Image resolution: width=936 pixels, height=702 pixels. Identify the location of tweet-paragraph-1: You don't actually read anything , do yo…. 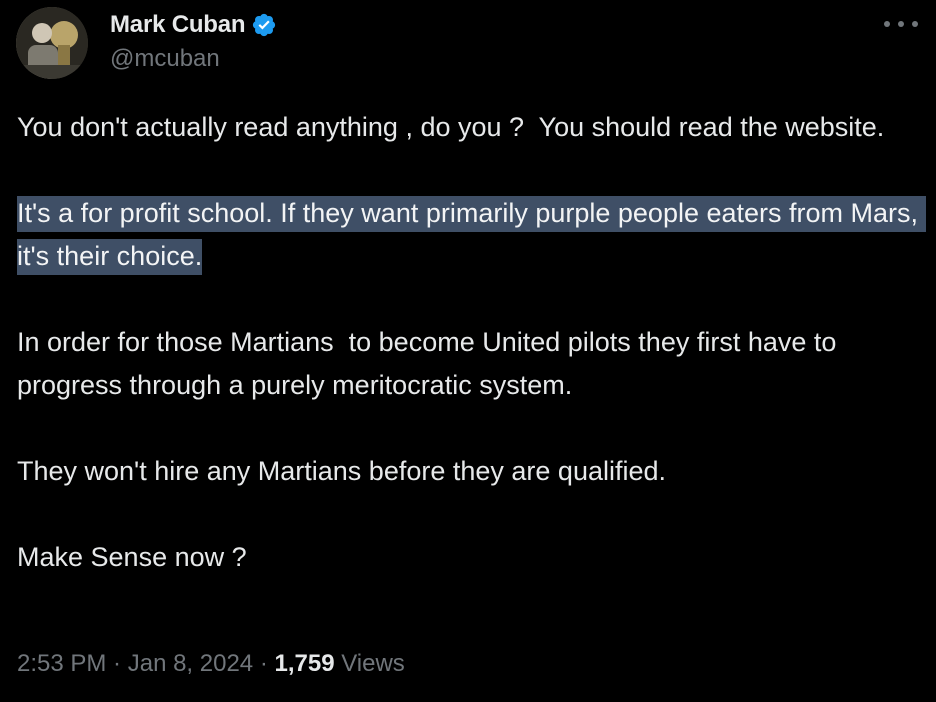
(451, 127).